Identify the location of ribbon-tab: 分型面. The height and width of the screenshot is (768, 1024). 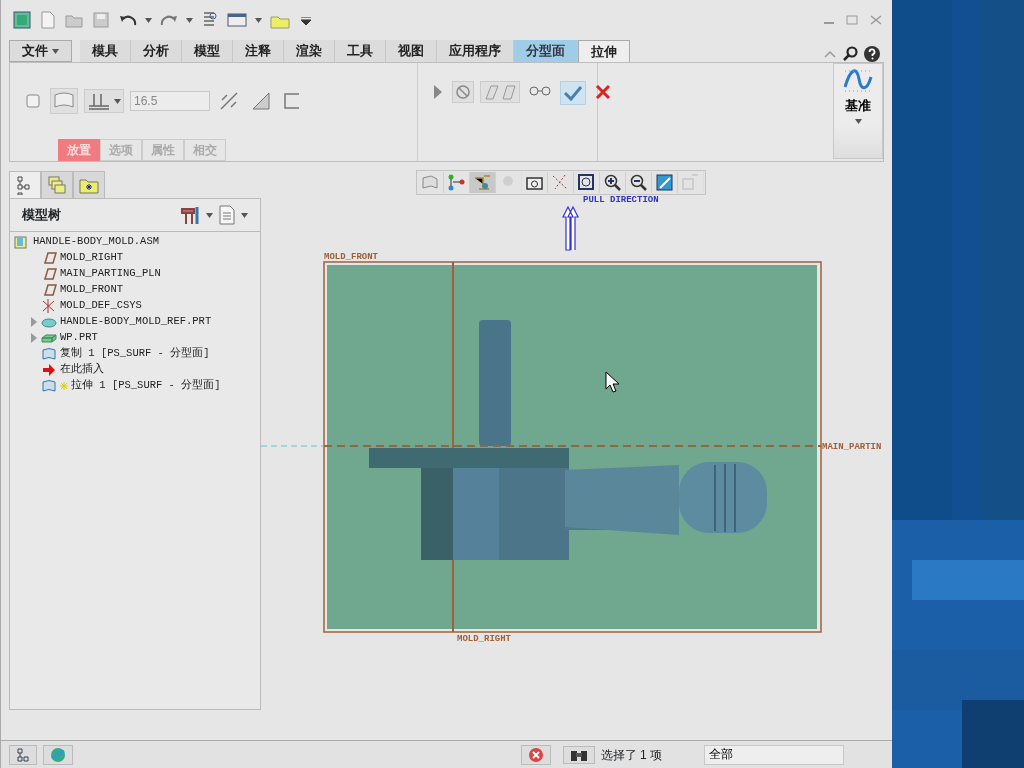
(545, 51).